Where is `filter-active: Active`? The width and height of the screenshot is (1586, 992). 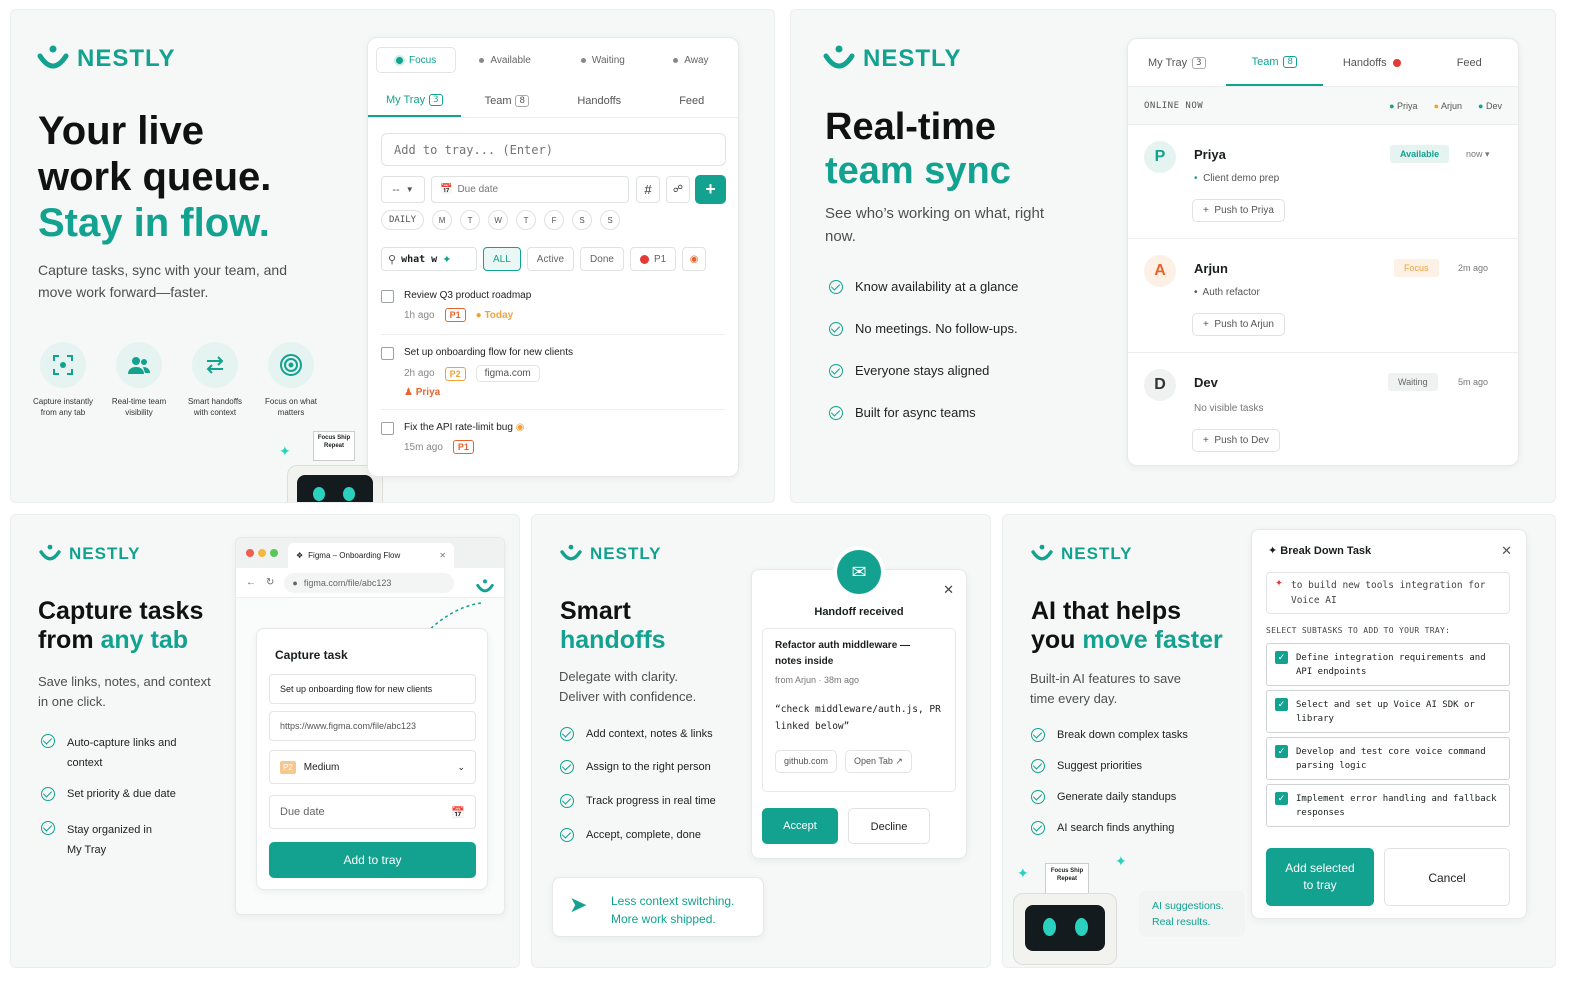
filter-active: Active is located at coordinates (550, 259).